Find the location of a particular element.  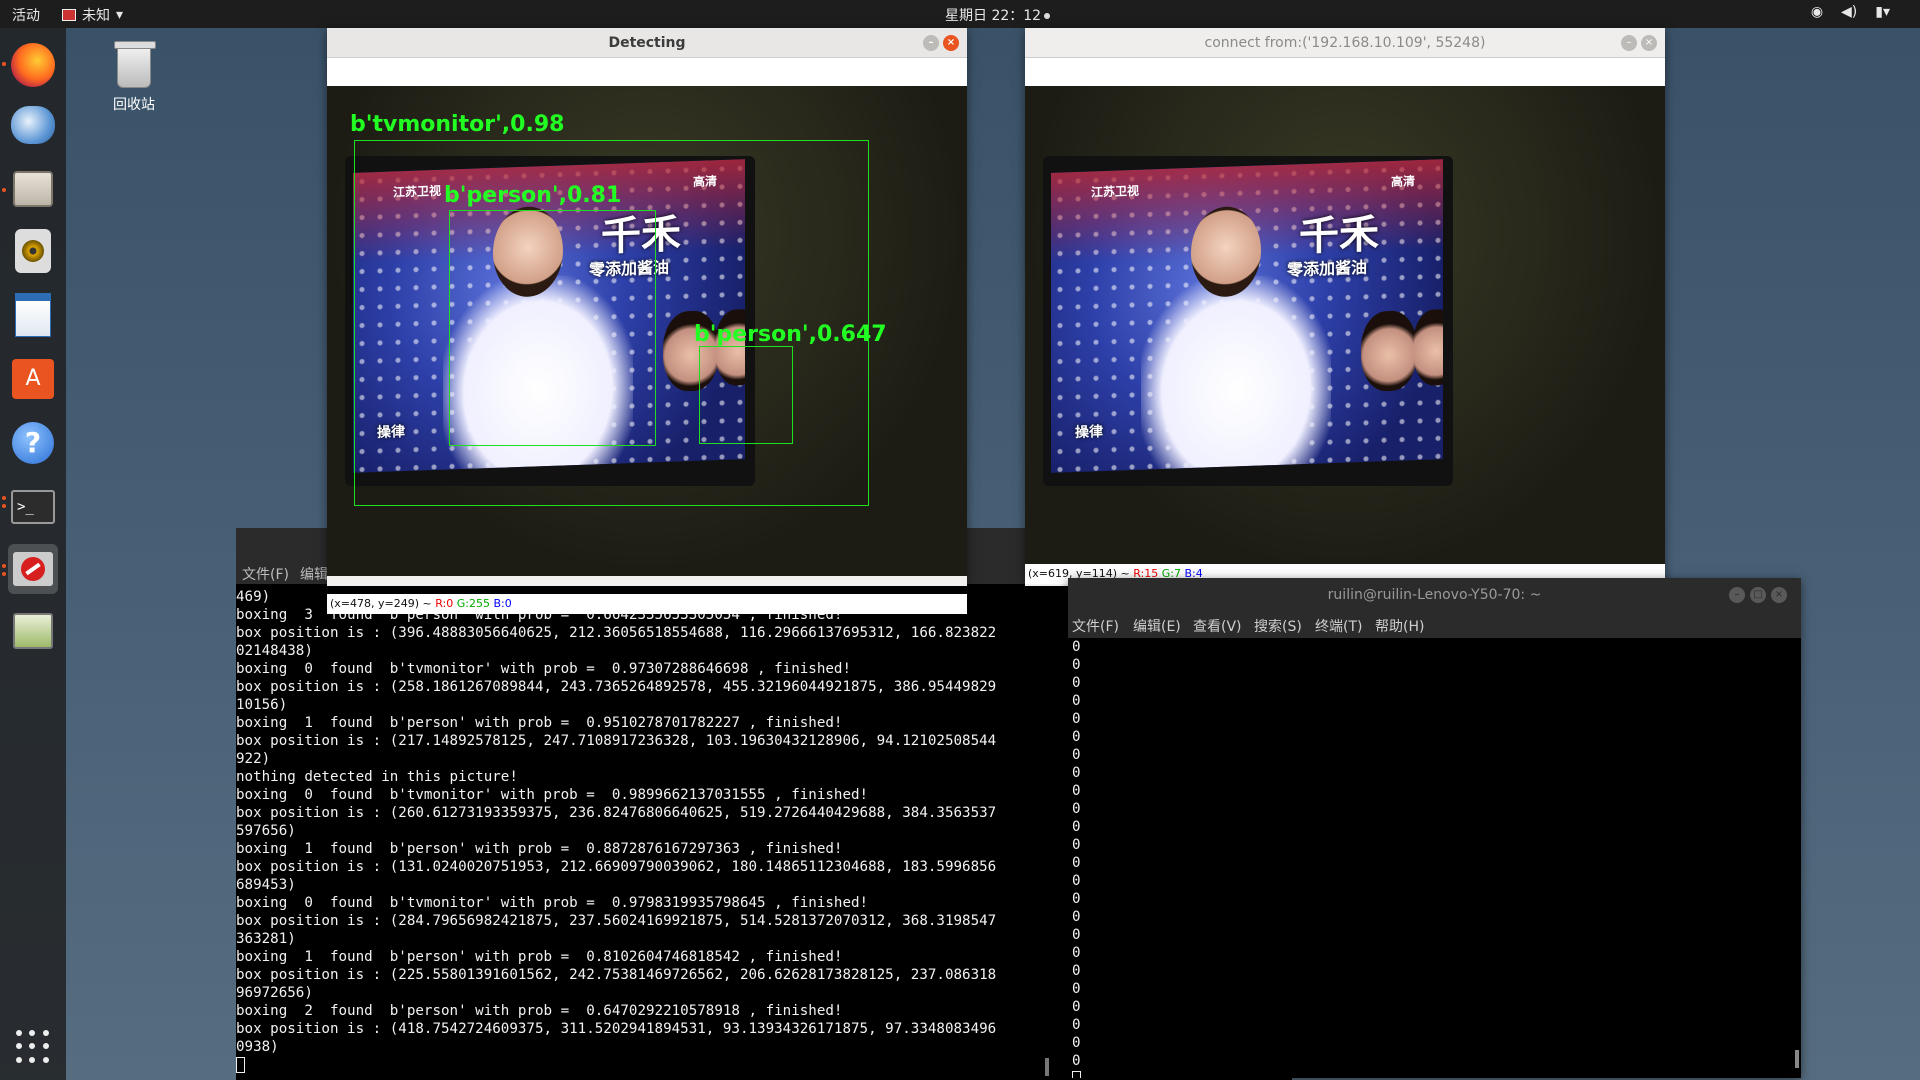

dock-thunderbird is located at coordinates (33, 125).